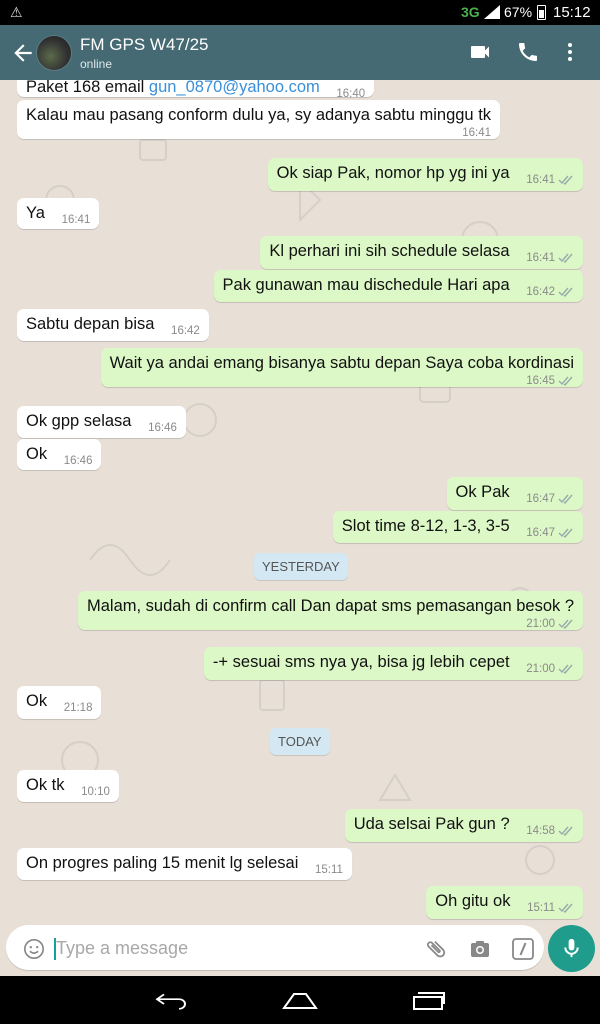 The height and width of the screenshot is (1024, 600). What do you see at coordinates (541, 12) in the screenshot?
I see `battery-icon` at bounding box center [541, 12].